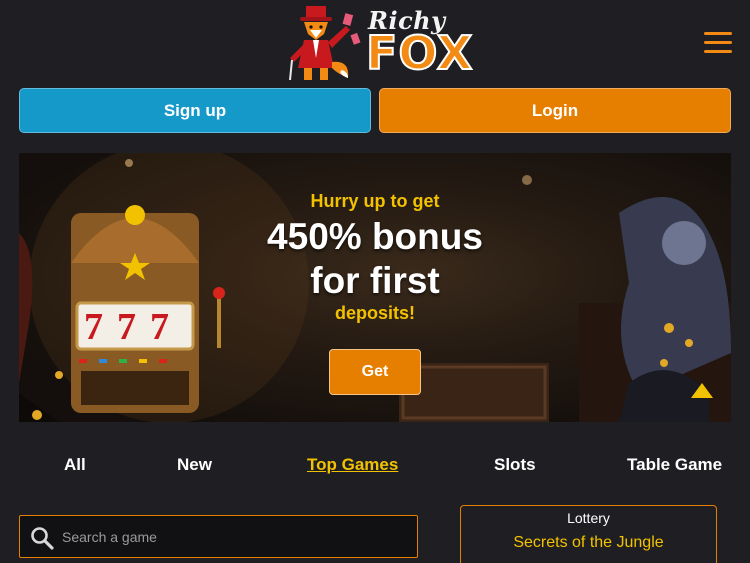  I want to click on tab-all: All, so click(75, 465).